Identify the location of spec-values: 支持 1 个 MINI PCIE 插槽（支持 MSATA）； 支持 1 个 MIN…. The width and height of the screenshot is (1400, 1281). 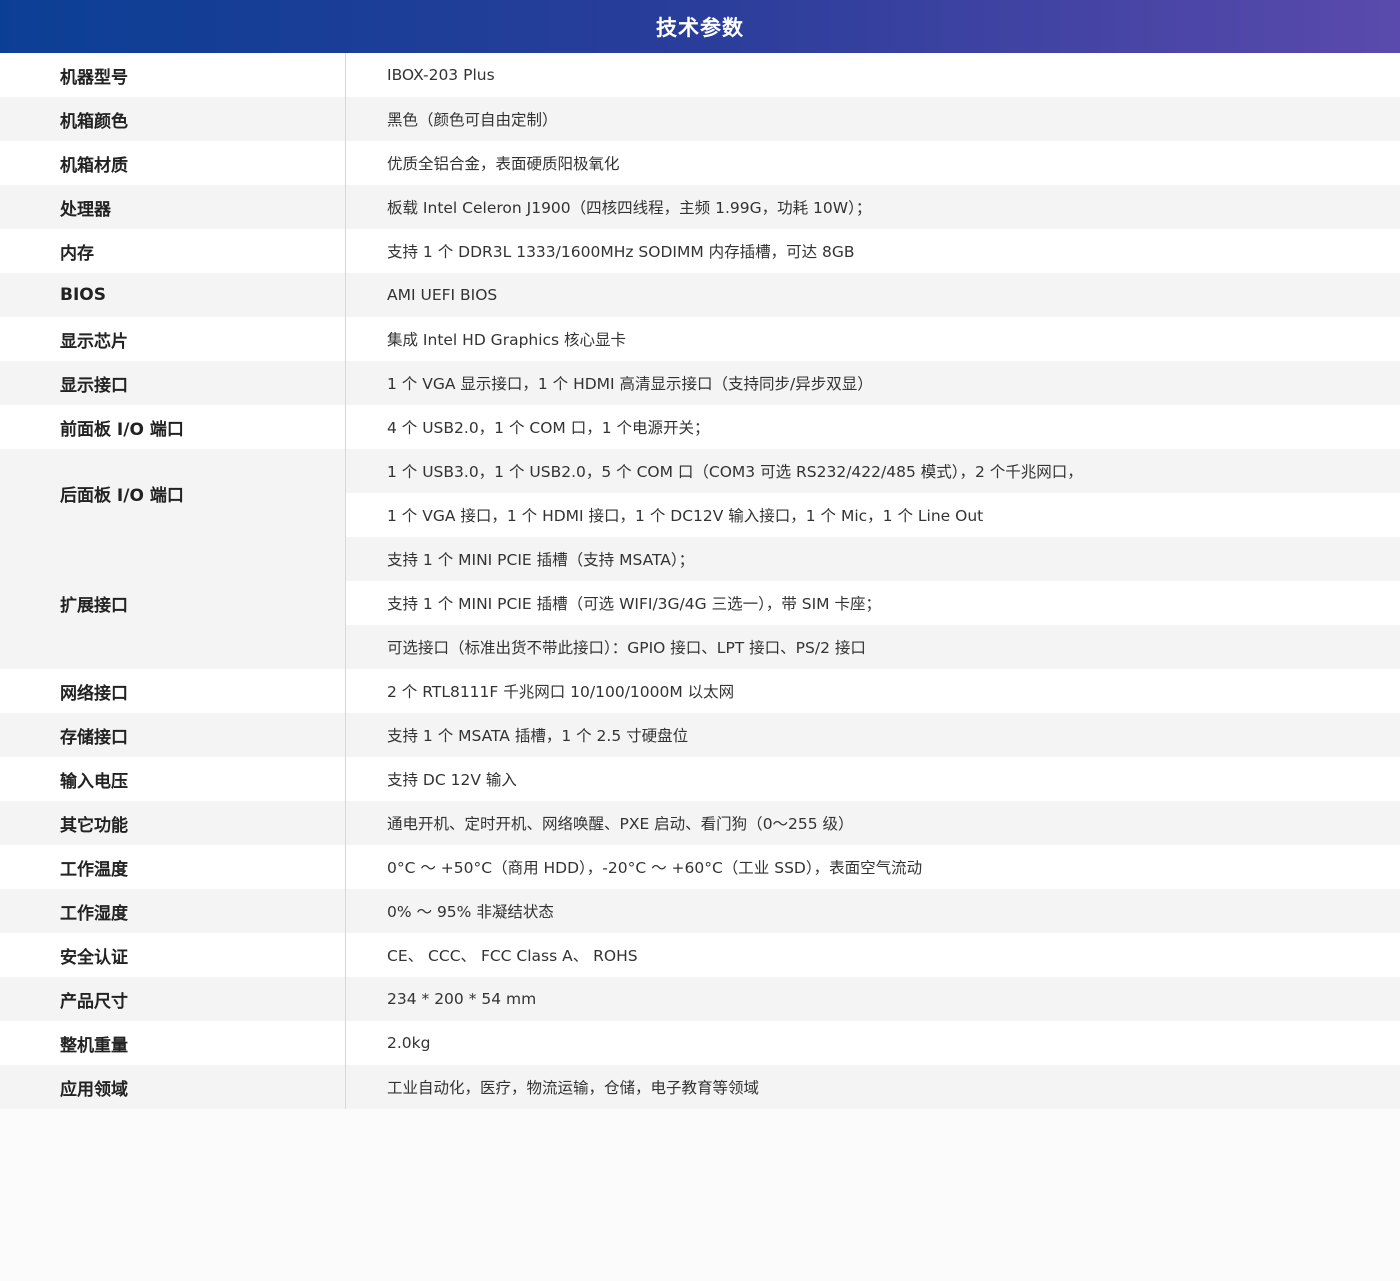
(873, 603).